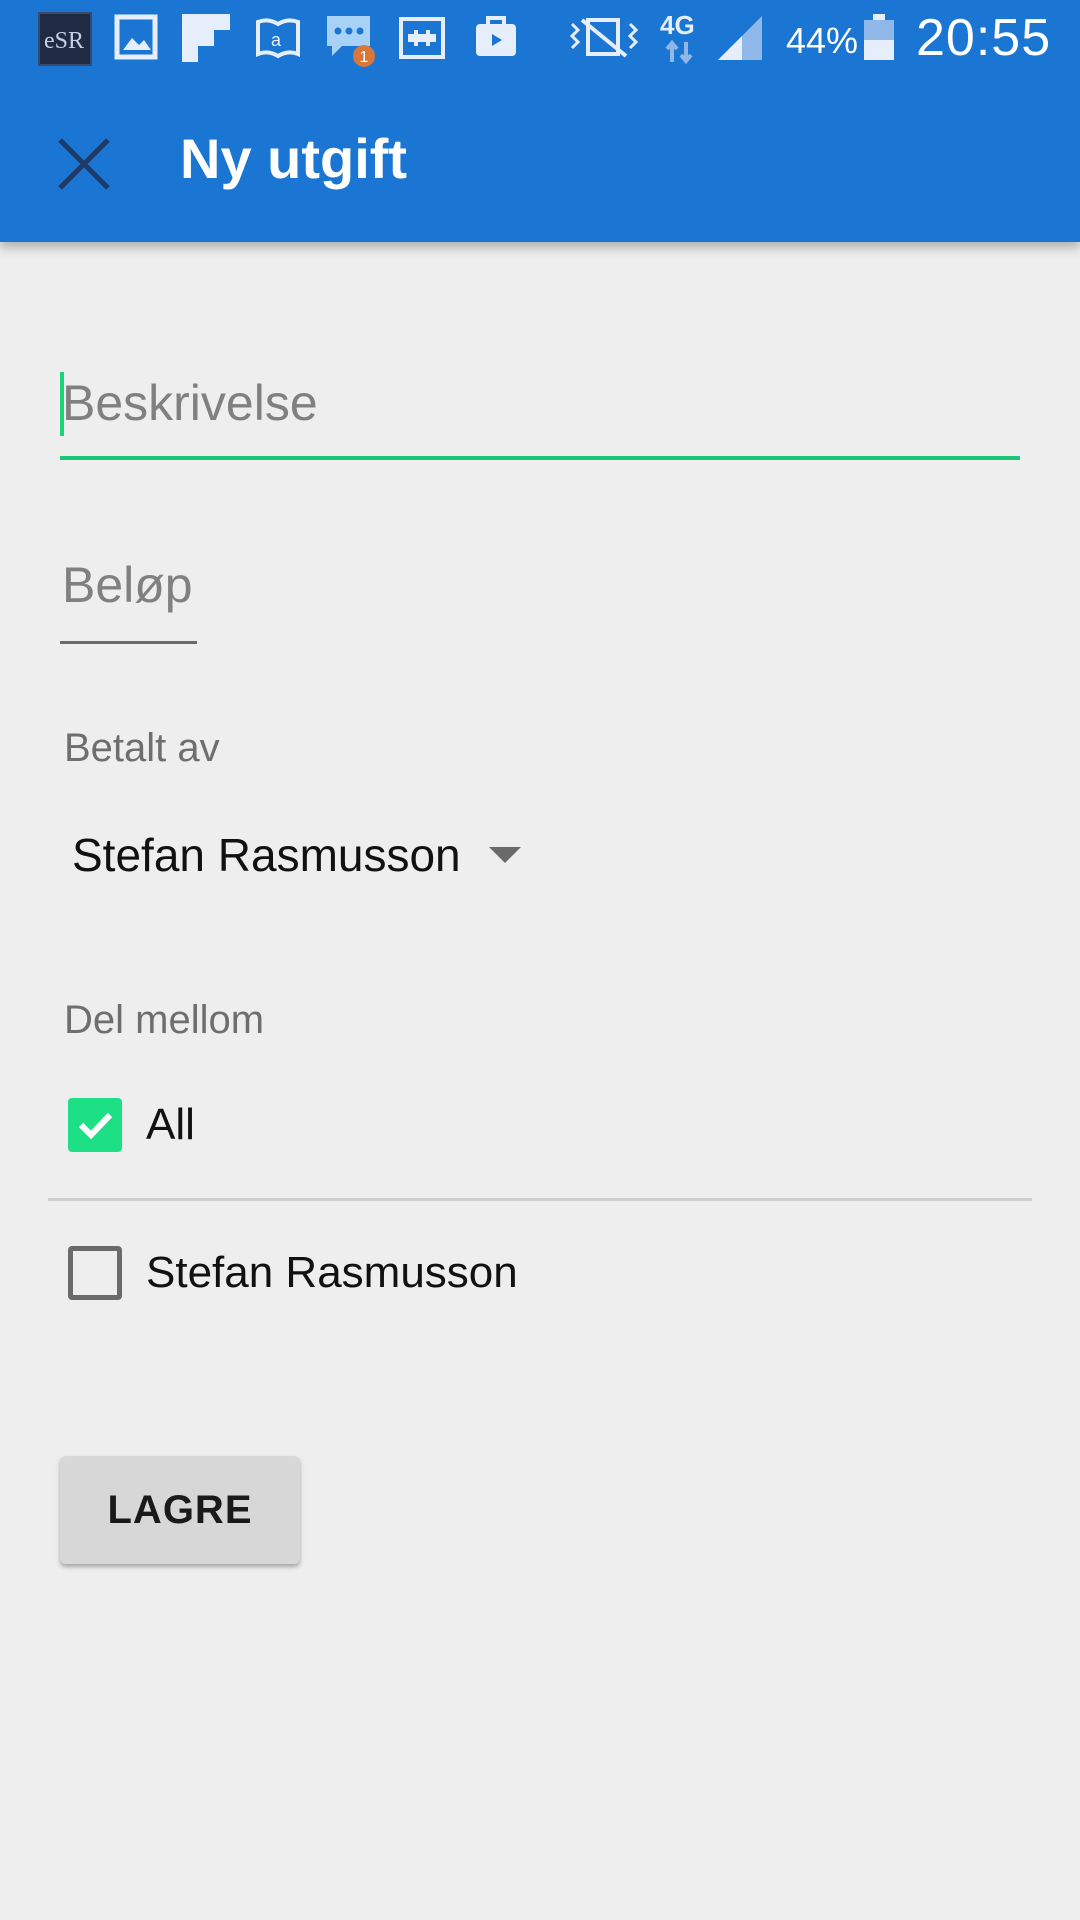  What do you see at coordinates (95, 1273) in the screenshot?
I see `checkbox-unchecked` at bounding box center [95, 1273].